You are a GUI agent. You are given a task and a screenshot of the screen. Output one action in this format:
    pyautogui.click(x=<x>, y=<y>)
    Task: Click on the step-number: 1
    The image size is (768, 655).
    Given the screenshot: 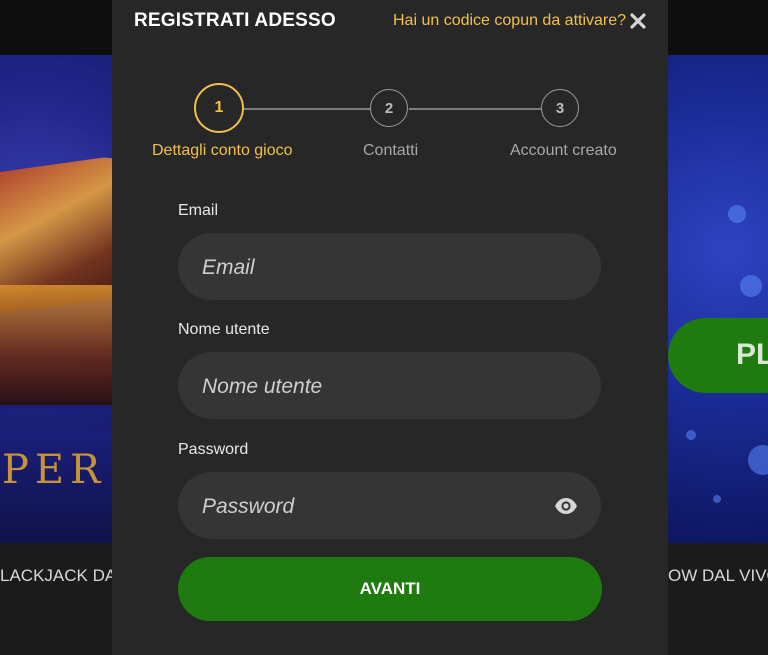 What is the action you would take?
    pyautogui.click(x=219, y=107)
    